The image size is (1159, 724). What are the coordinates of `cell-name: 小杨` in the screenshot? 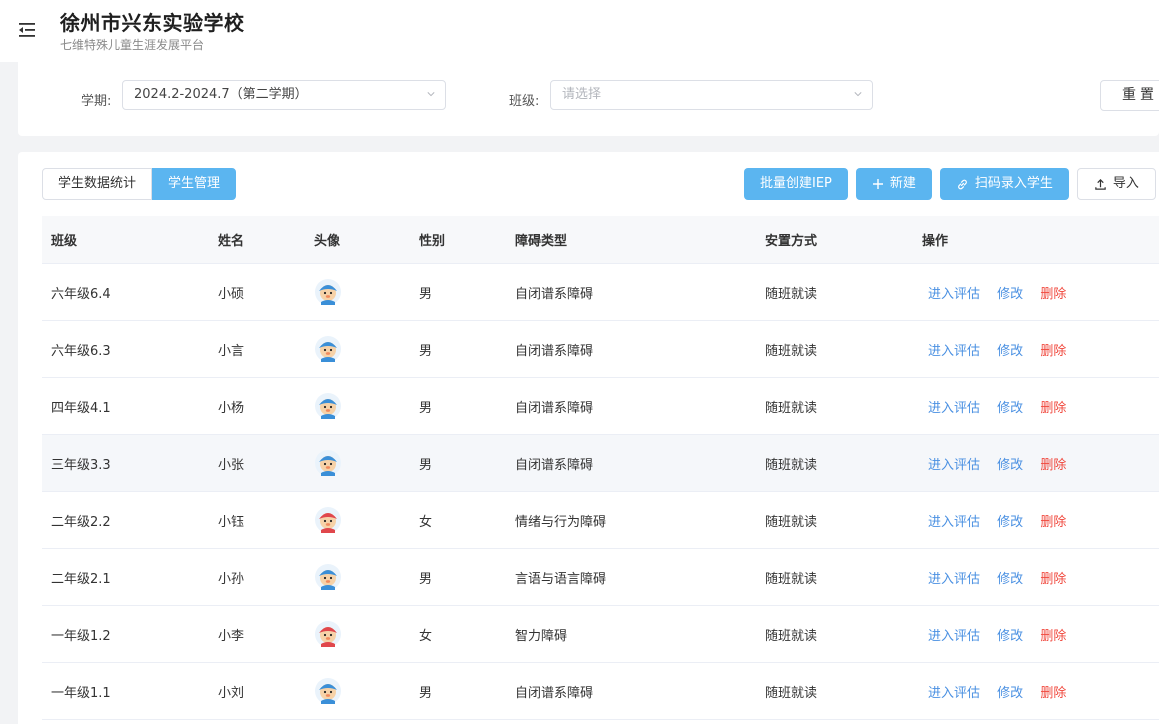 It's located at (231, 408).